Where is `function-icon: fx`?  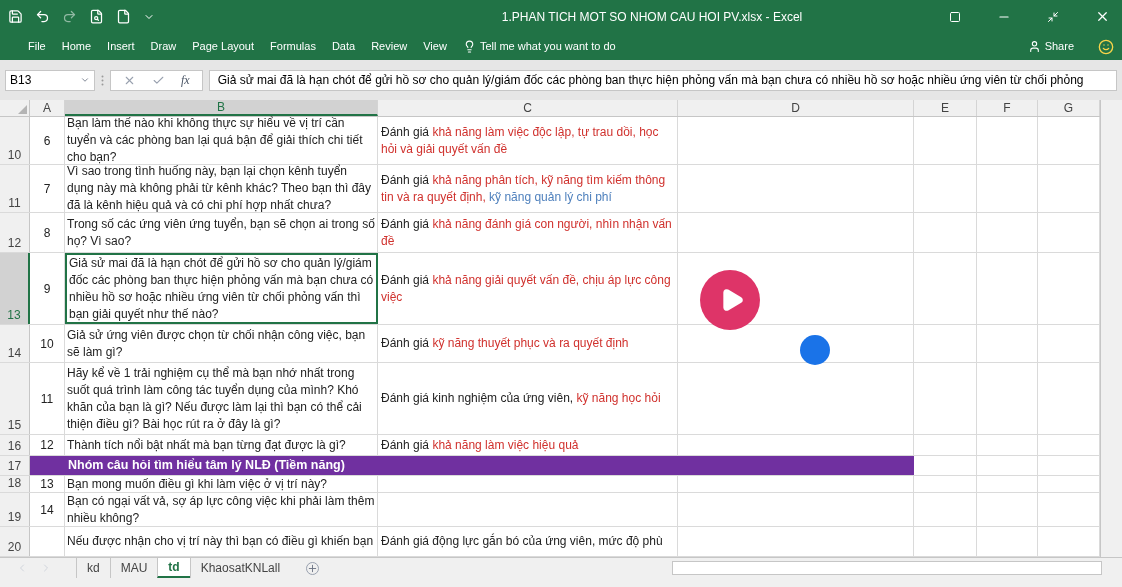 function-icon: fx is located at coordinates (185, 80).